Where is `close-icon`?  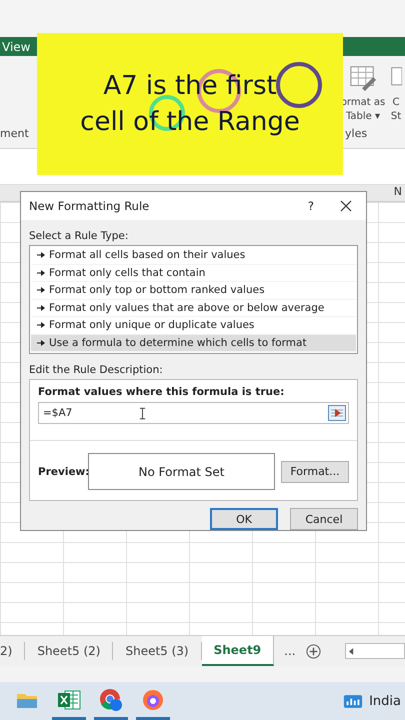 close-icon is located at coordinates (346, 206).